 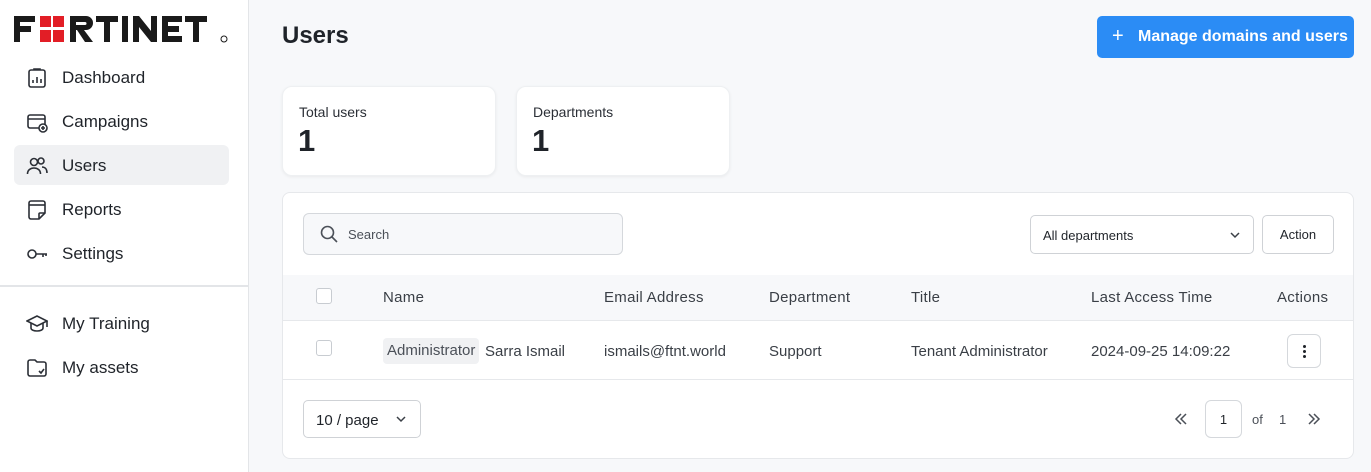 I want to click on sidebar-item-label: Settings, so click(x=93, y=253).